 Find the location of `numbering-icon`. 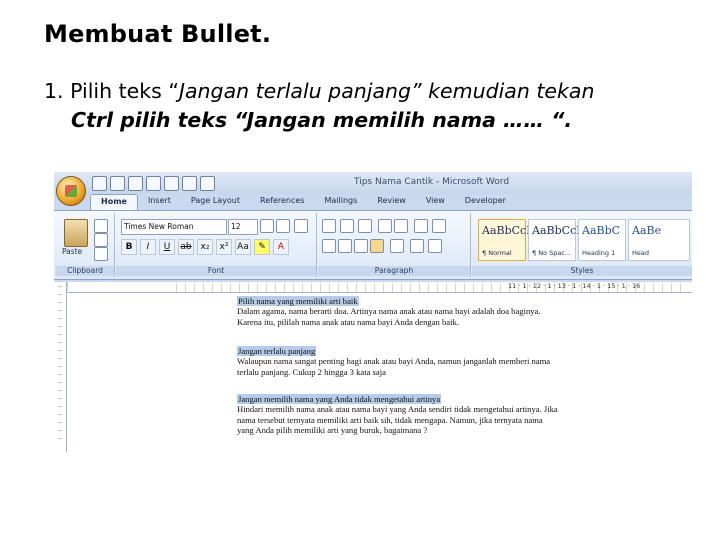

numbering-icon is located at coordinates (347, 226).